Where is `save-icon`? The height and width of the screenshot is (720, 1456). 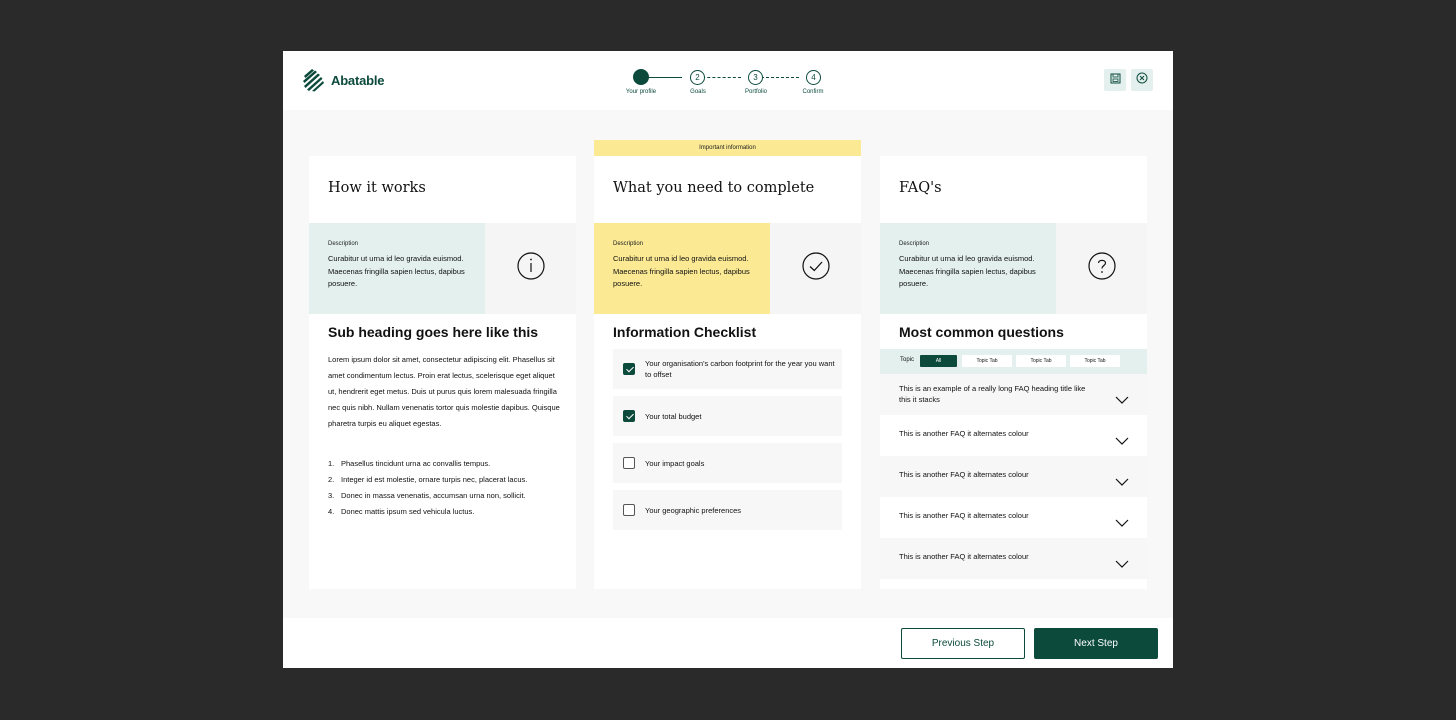 save-icon is located at coordinates (1115, 80).